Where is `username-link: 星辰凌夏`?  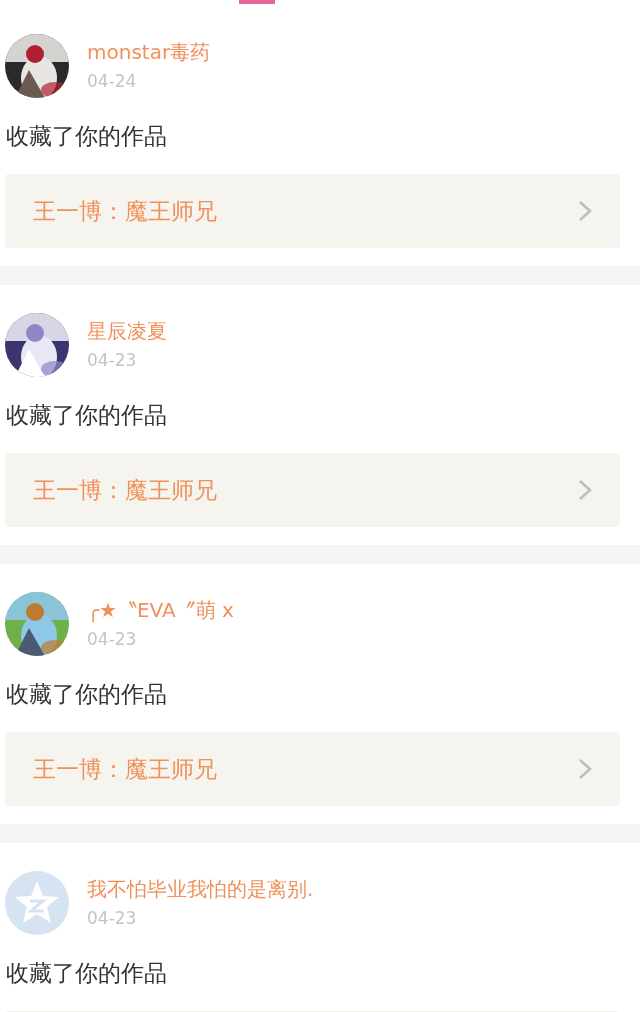
username-link: 星辰凌夏 is located at coordinates (127, 331).